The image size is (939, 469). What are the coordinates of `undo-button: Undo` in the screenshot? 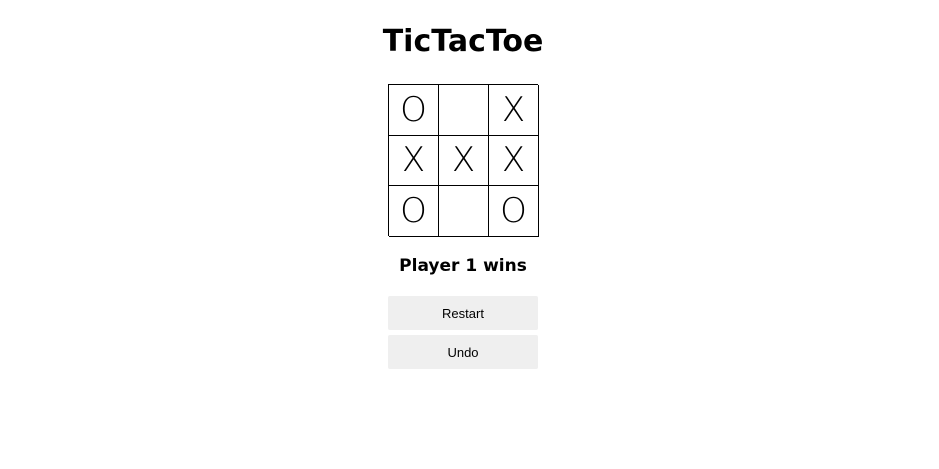 It's located at (463, 352).